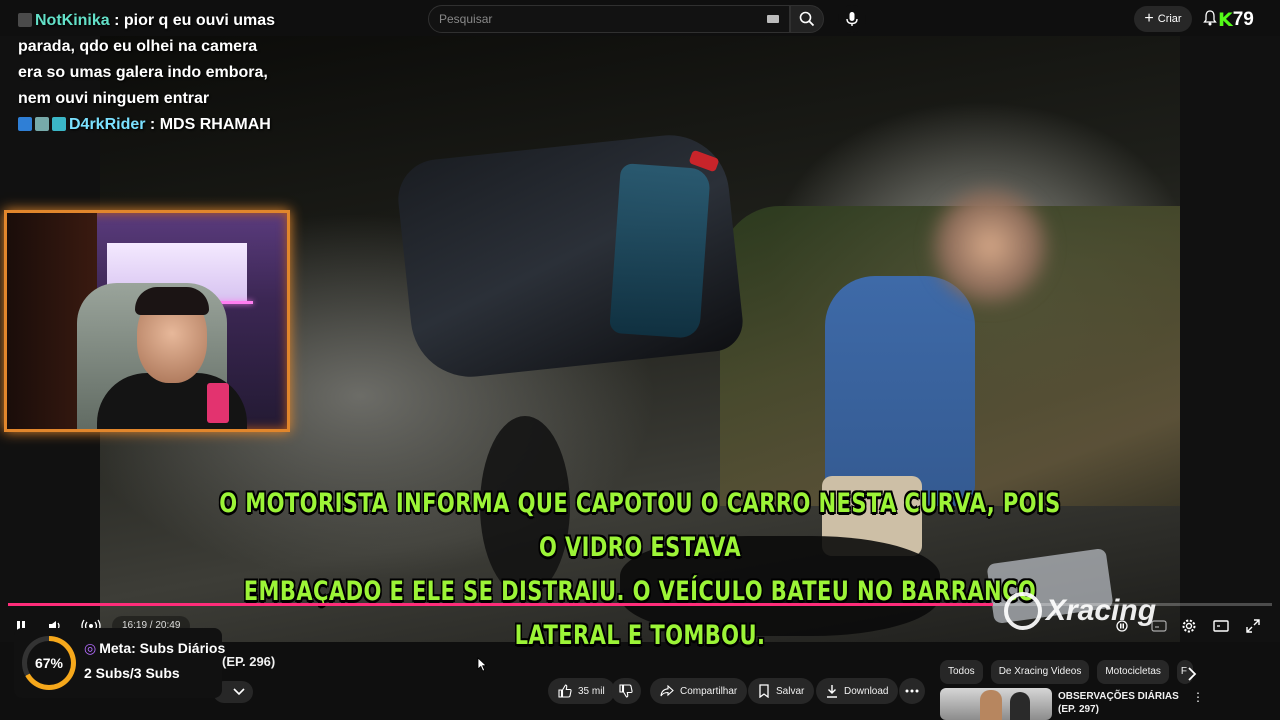 Image resolution: width=1280 pixels, height=720 pixels. What do you see at coordinates (132, 673) in the screenshot?
I see `goal-progress-text: 2 Subs/3 Subs` at bounding box center [132, 673].